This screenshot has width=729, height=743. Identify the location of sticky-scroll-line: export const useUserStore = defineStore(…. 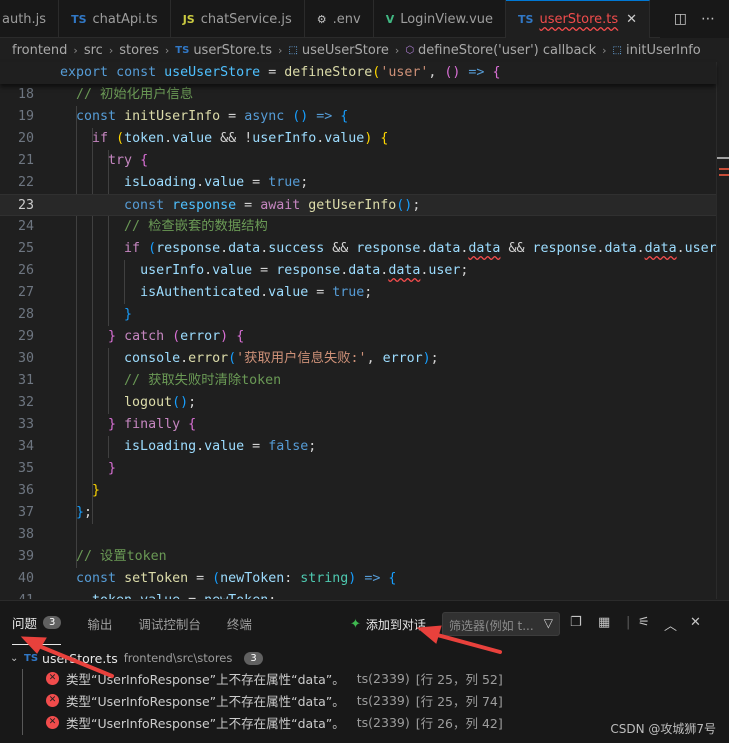
(358, 73).